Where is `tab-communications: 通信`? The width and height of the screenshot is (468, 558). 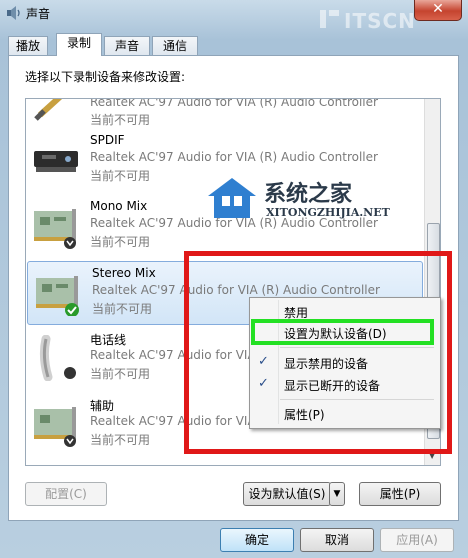 tab-communications: 通信 is located at coordinates (175, 45).